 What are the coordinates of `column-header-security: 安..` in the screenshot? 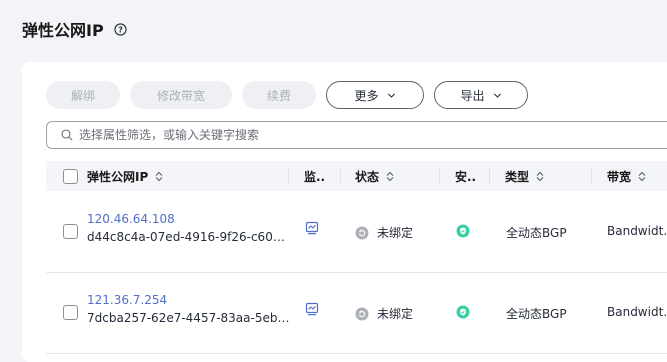 It's located at (465, 176).